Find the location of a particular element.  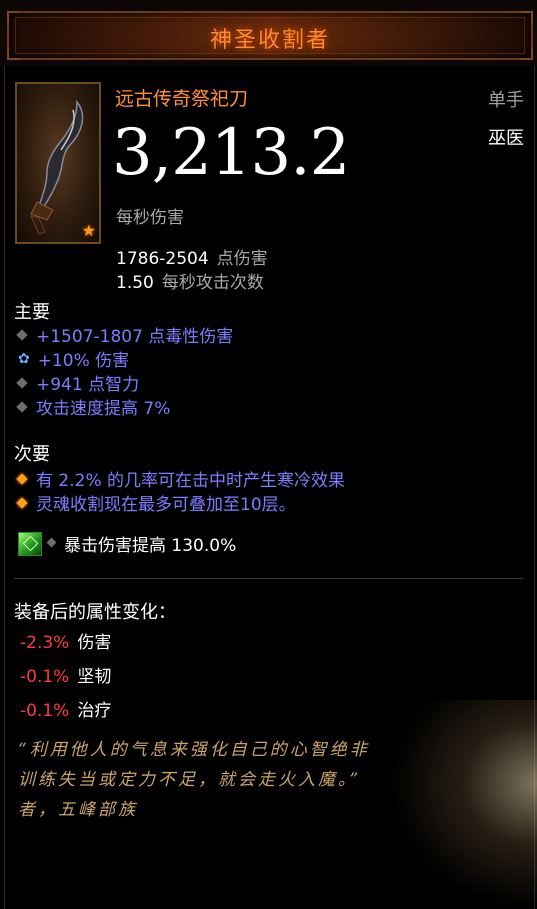

primary-affix: 攻击速度提高 7% is located at coordinates (93, 406).